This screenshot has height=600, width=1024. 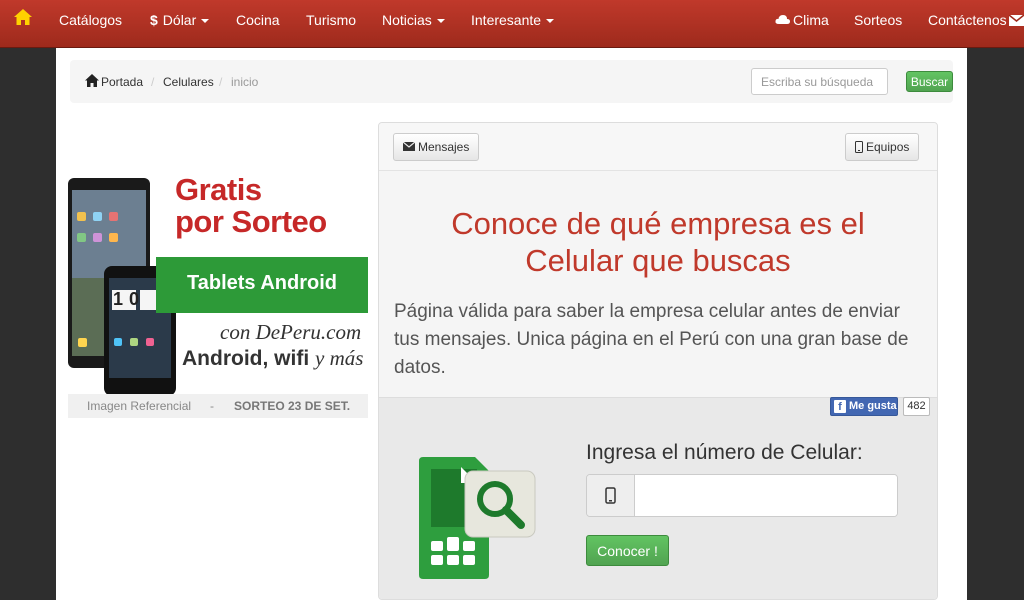 I want to click on ad-caption-right: SORTEO 23 DE SET., so click(x=292, y=406).